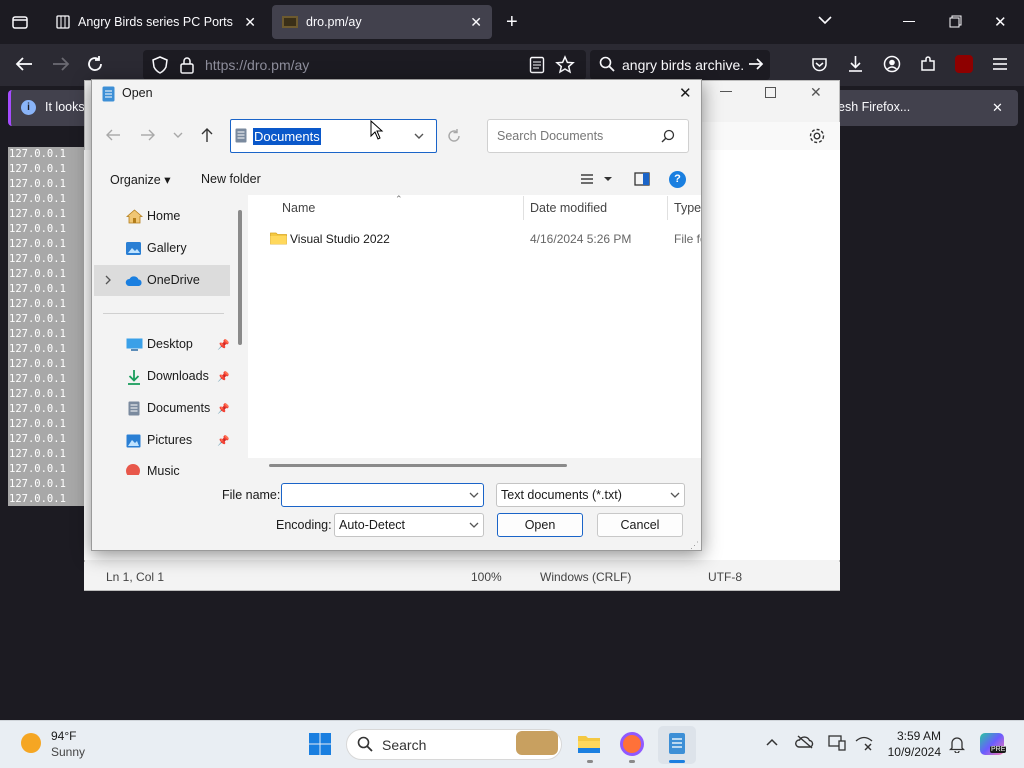  I want to click on notepad-taskbar-icon, so click(677, 743).